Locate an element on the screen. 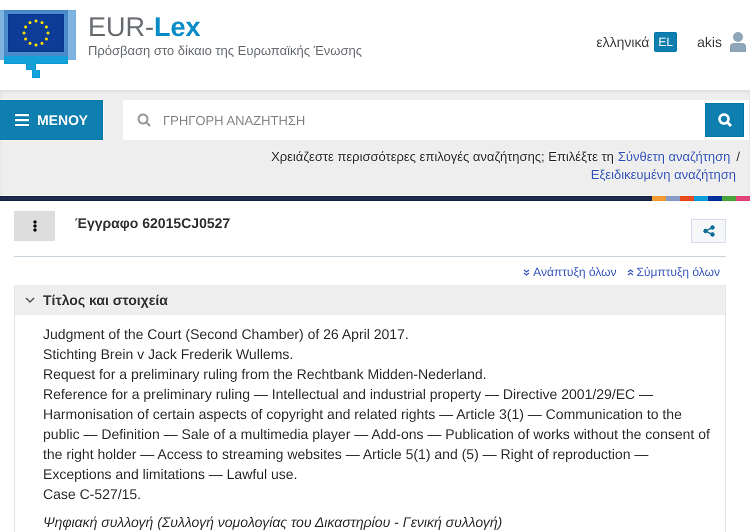  share-icon is located at coordinates (708, 231).